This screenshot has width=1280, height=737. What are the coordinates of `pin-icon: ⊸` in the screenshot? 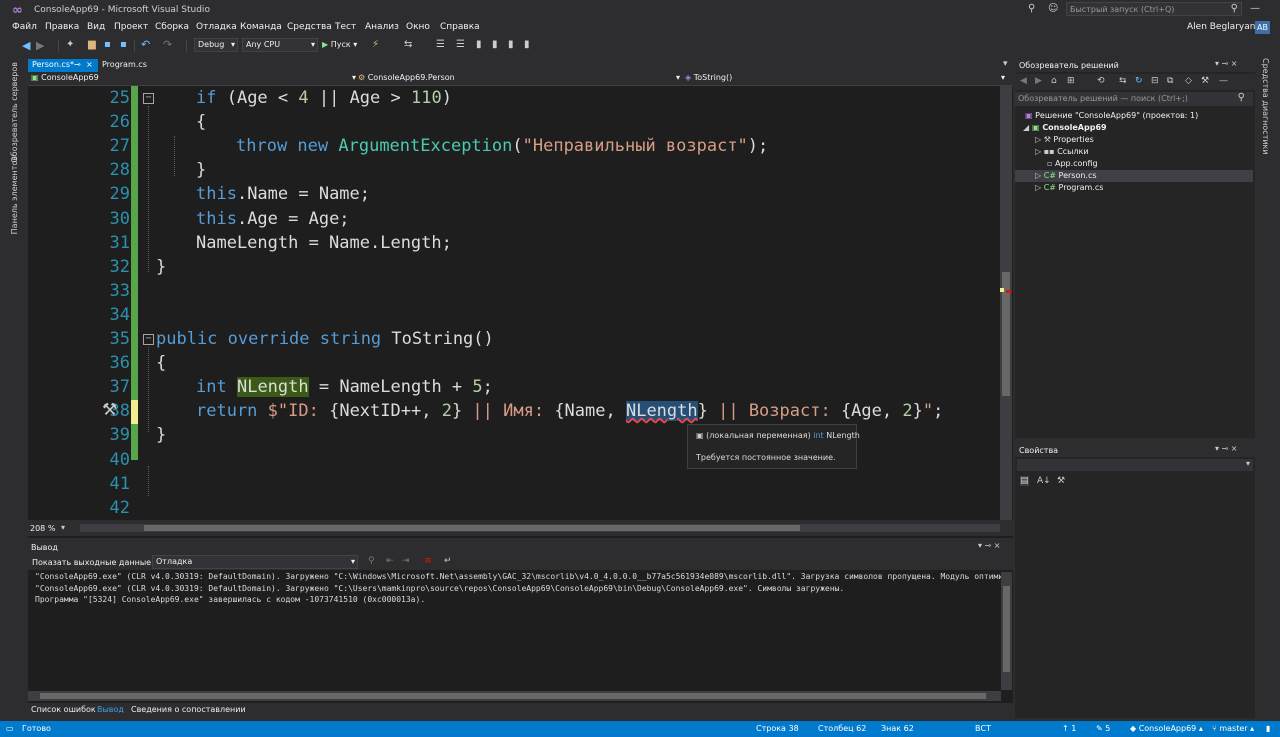 It's located at (77, 64).